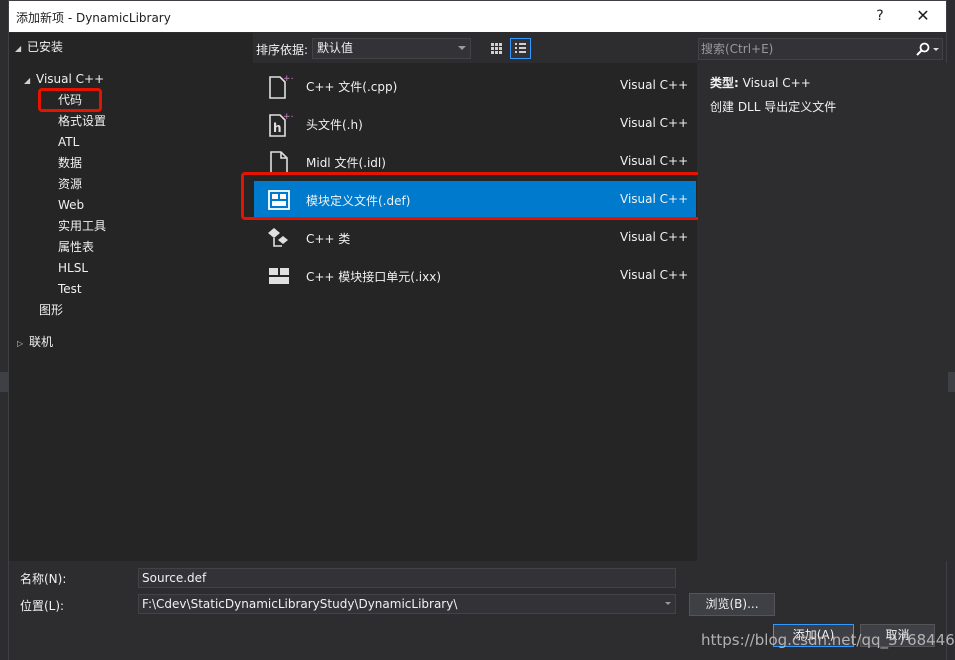  I want to click on tree-label: 联机, so click(41, 342).